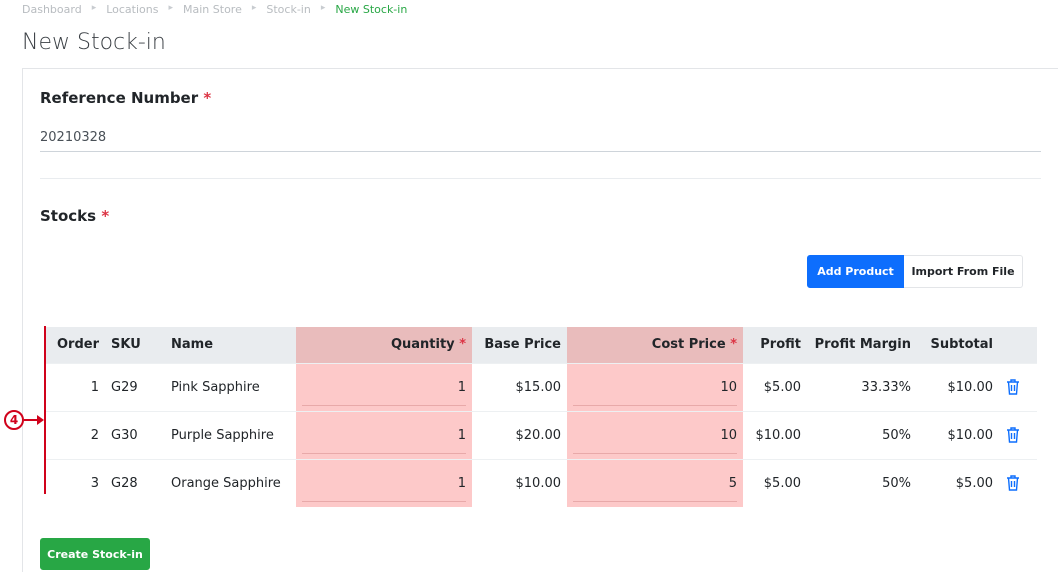  What do you see at coordinates (230, 345) in the screenshot?
I see `column-header-name: Name` at bounding box center [230, 345].